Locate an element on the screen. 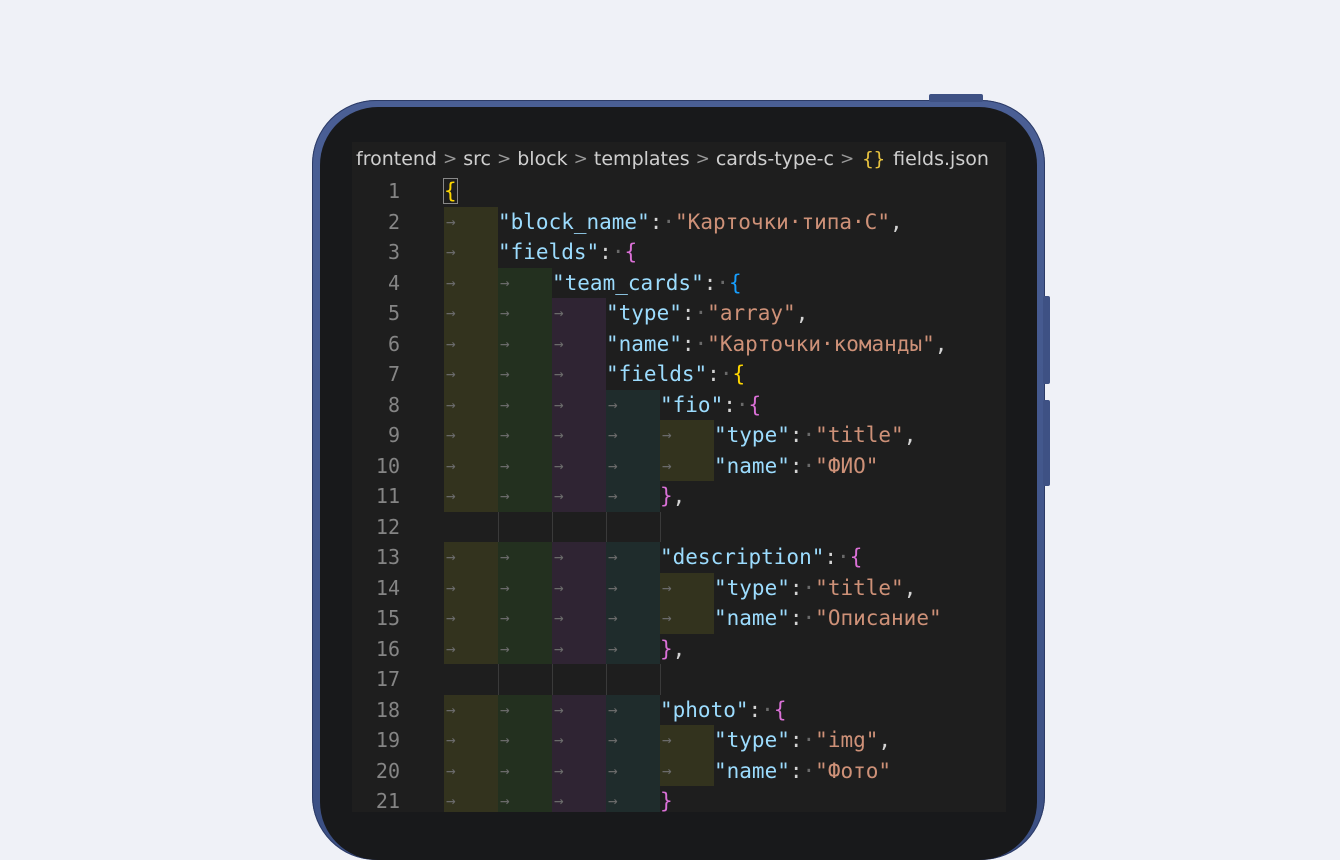 Image resolution: width=1340 pixels, height=860 pixels. code-line: 10 → → → → → "name":·"ФИО" is located at coordinates (679, 466).